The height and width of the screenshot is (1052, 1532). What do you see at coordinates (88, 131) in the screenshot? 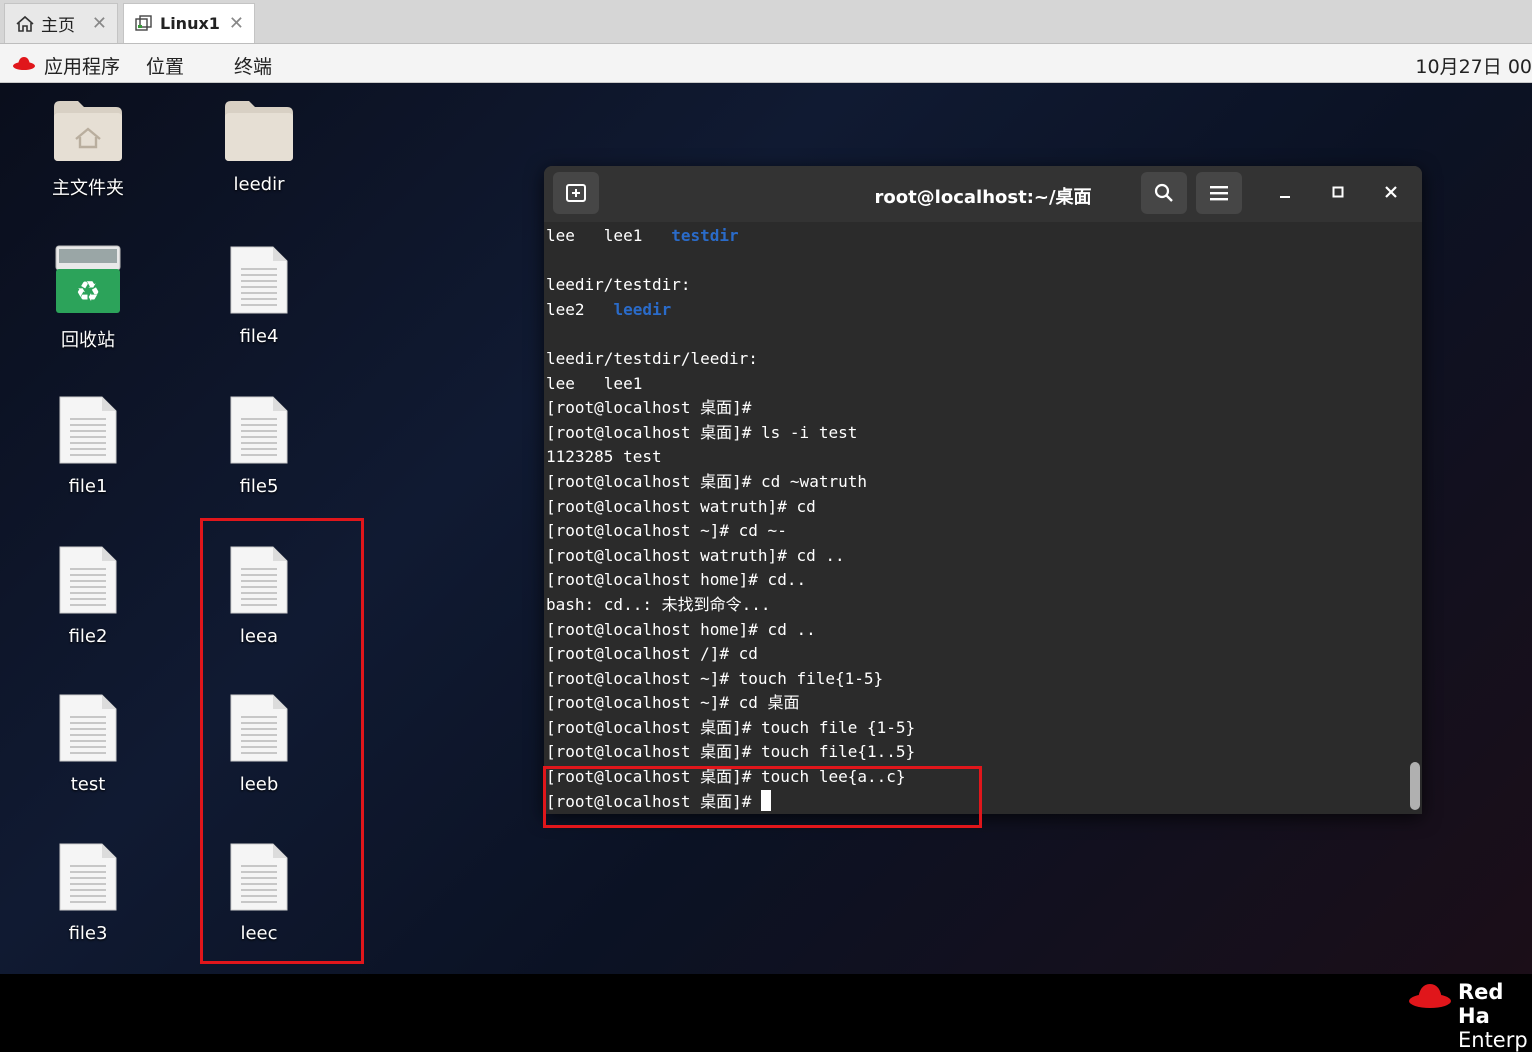
I see `home-folder-icon` at bounding box center [88, 131].